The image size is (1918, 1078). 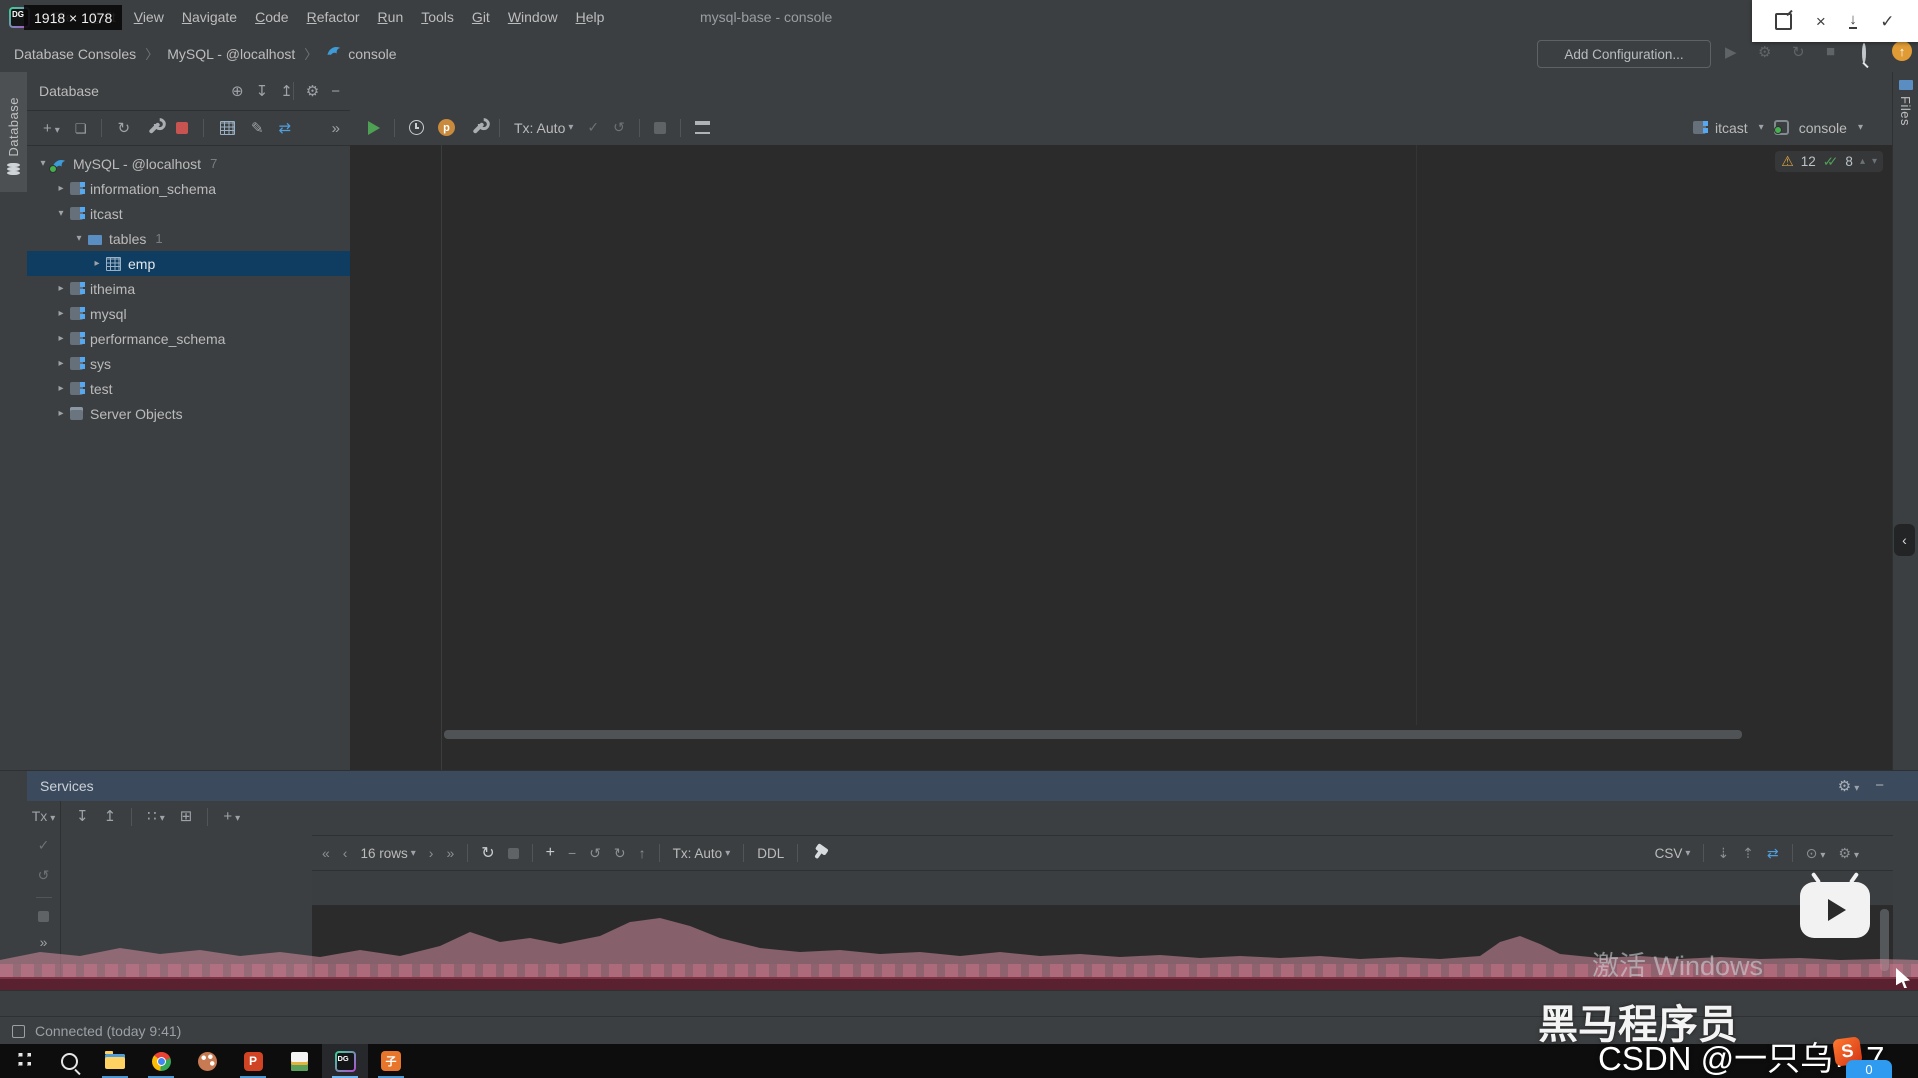 I want to click on tree-item-performance-schema: ▸ performance_schema, so click(x=188, y=338).